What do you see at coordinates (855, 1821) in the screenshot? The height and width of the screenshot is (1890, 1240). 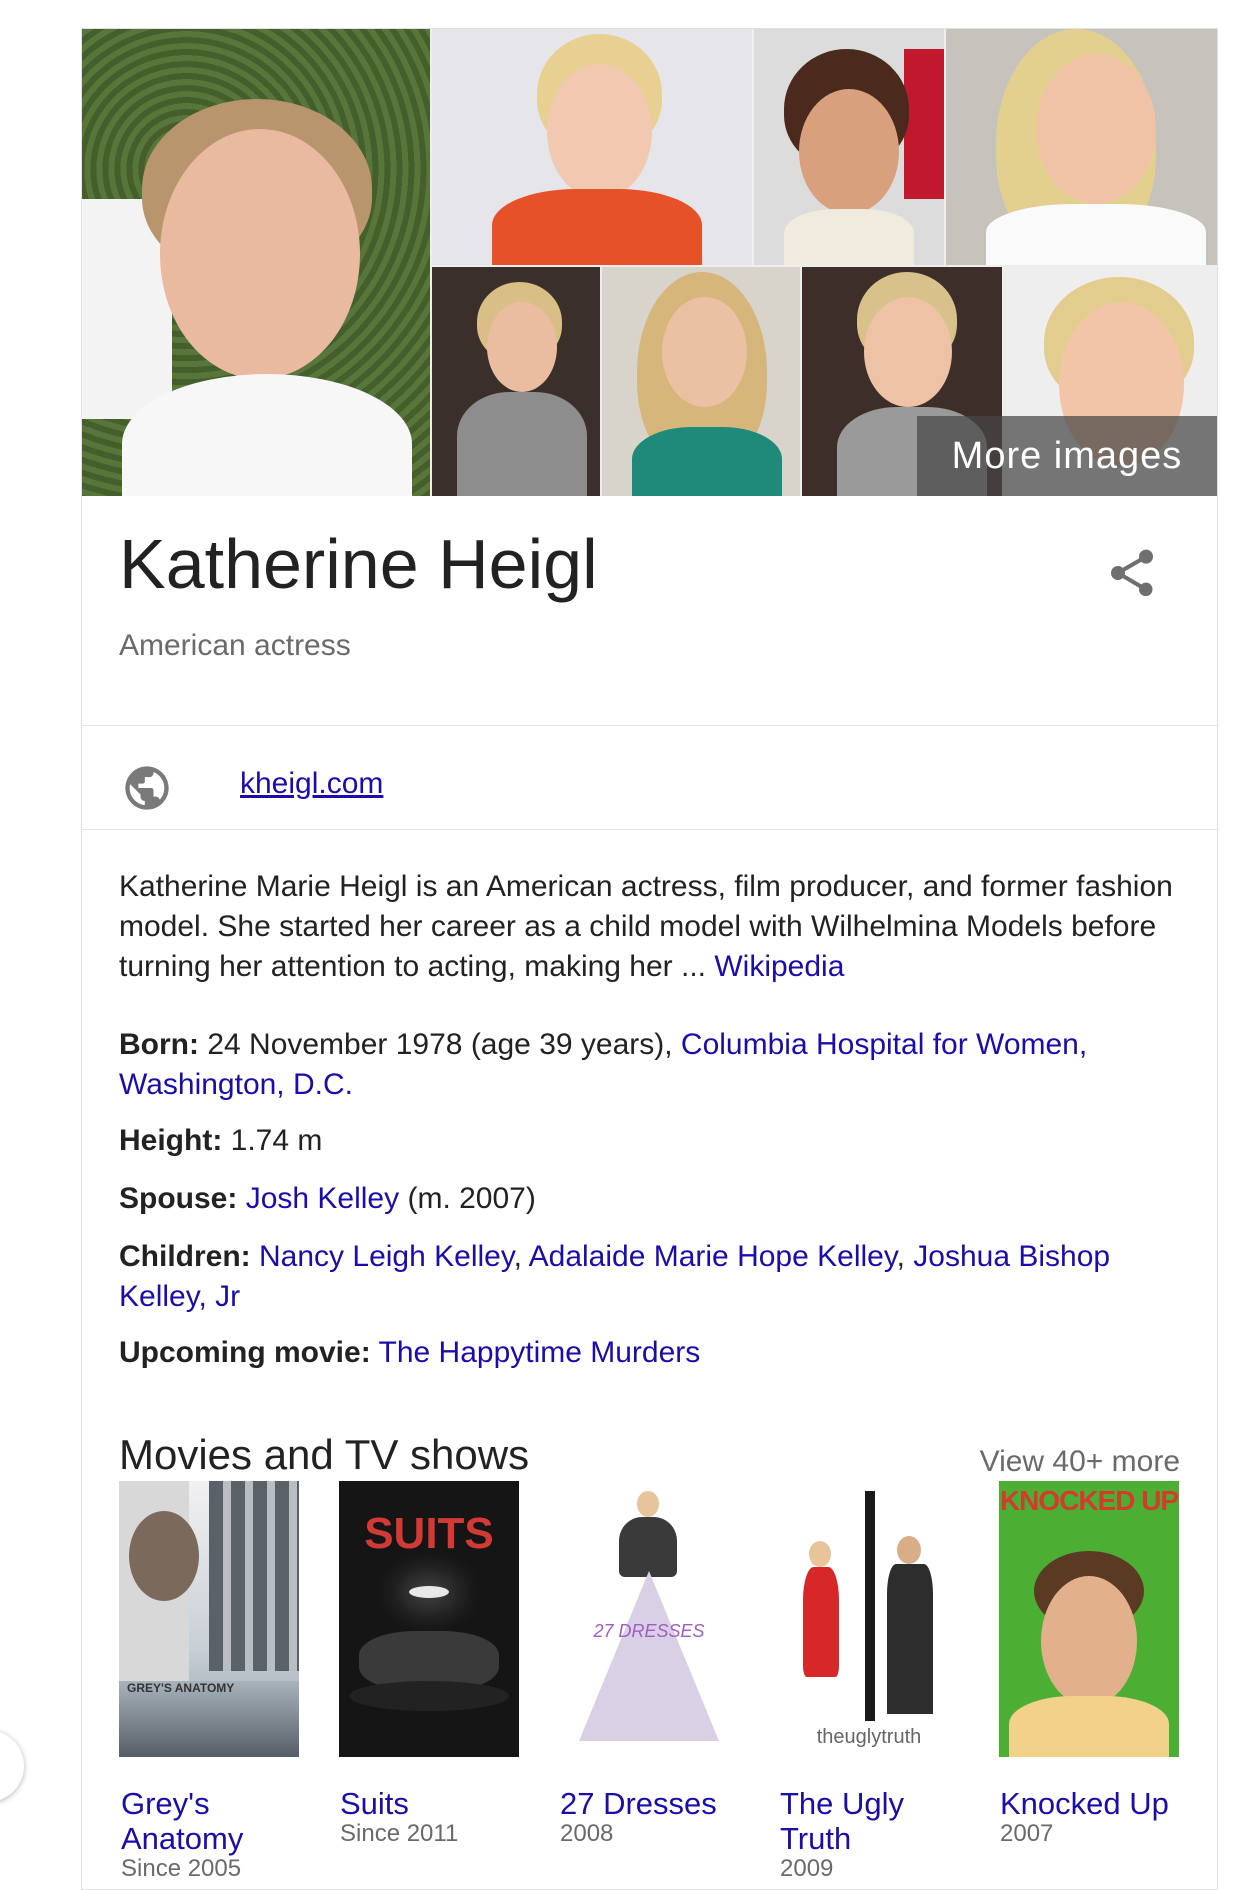 I see `movie-title: The Ugly Truth` at bounding box center [855, 1821].